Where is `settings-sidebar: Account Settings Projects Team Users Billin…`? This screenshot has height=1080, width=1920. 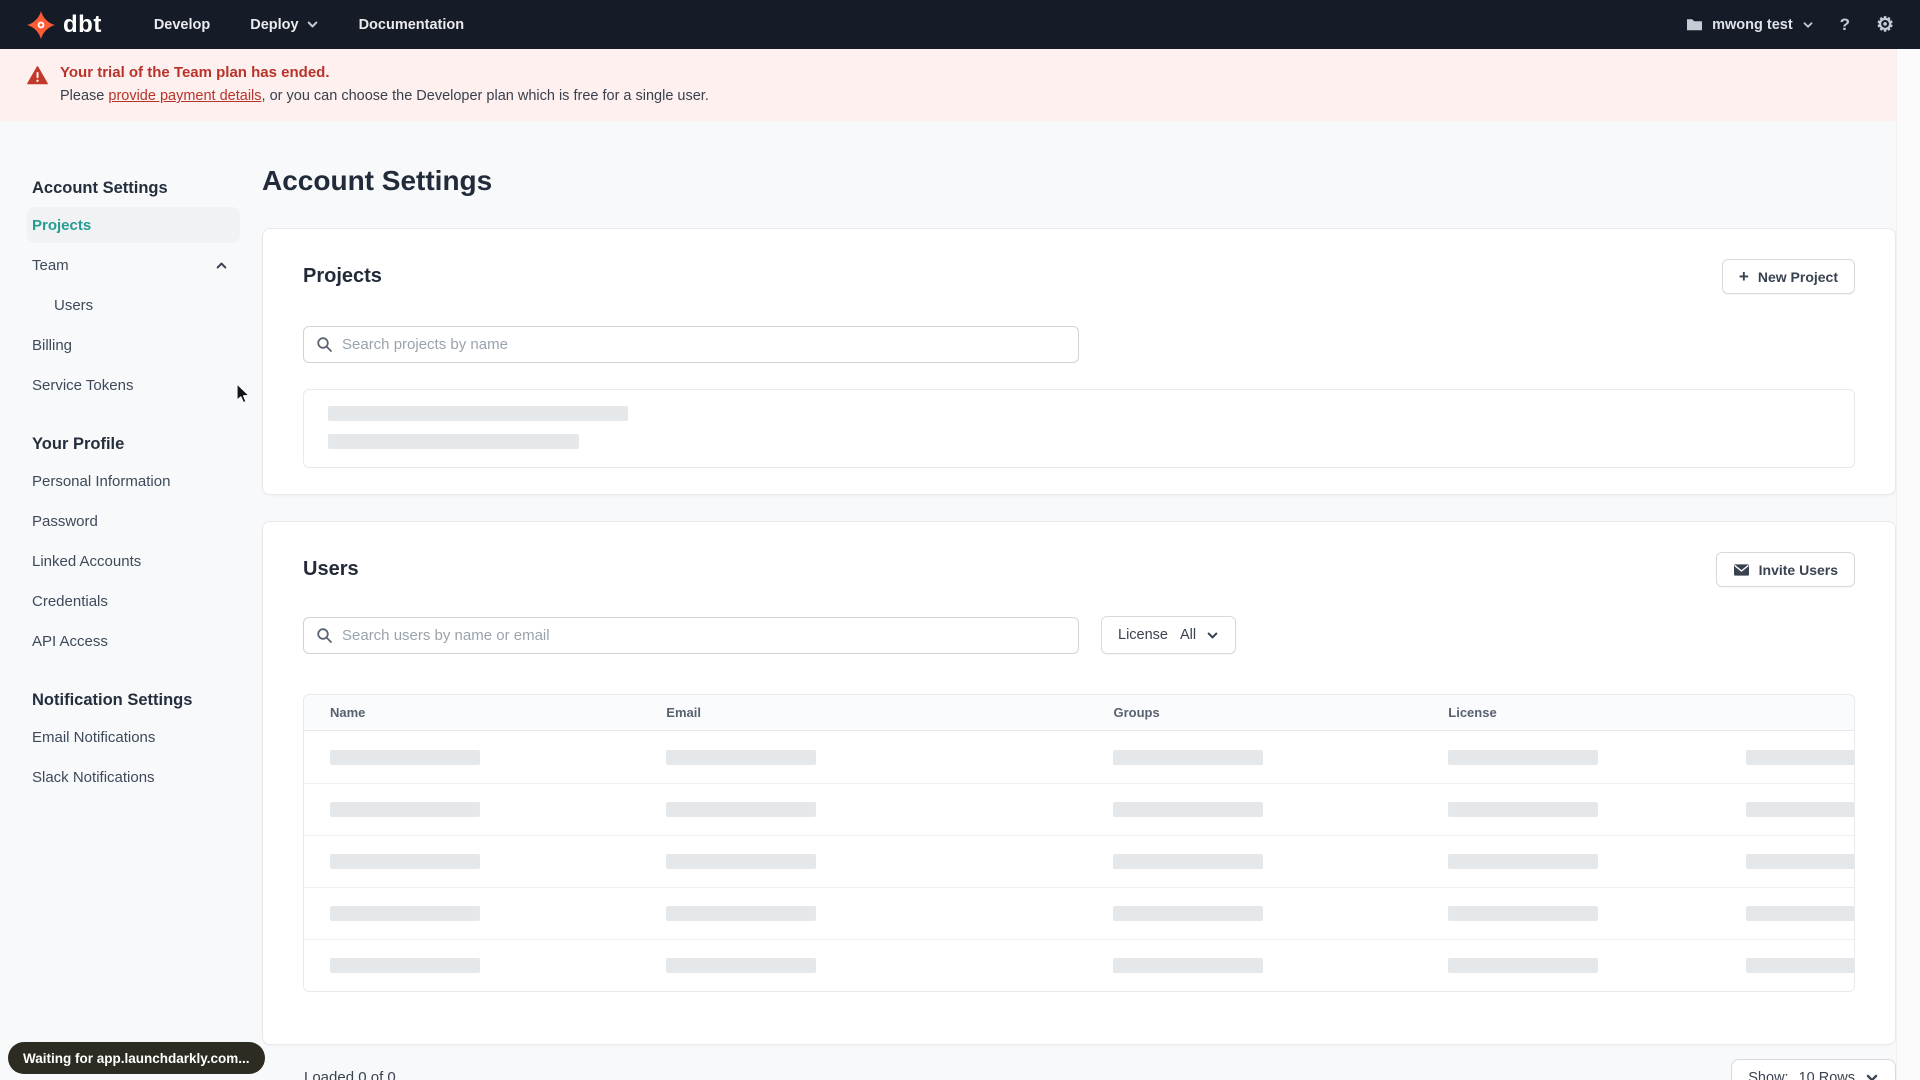 settings-sidebar: Account Settings Projects Team Users Billin… is located at coordinates (133, 460).